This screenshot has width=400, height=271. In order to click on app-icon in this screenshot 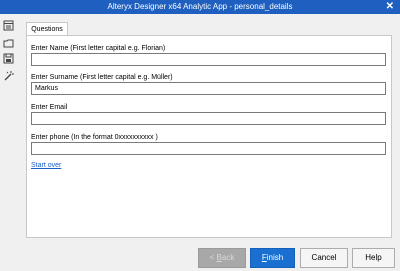, I will do `click(8, 25)`.